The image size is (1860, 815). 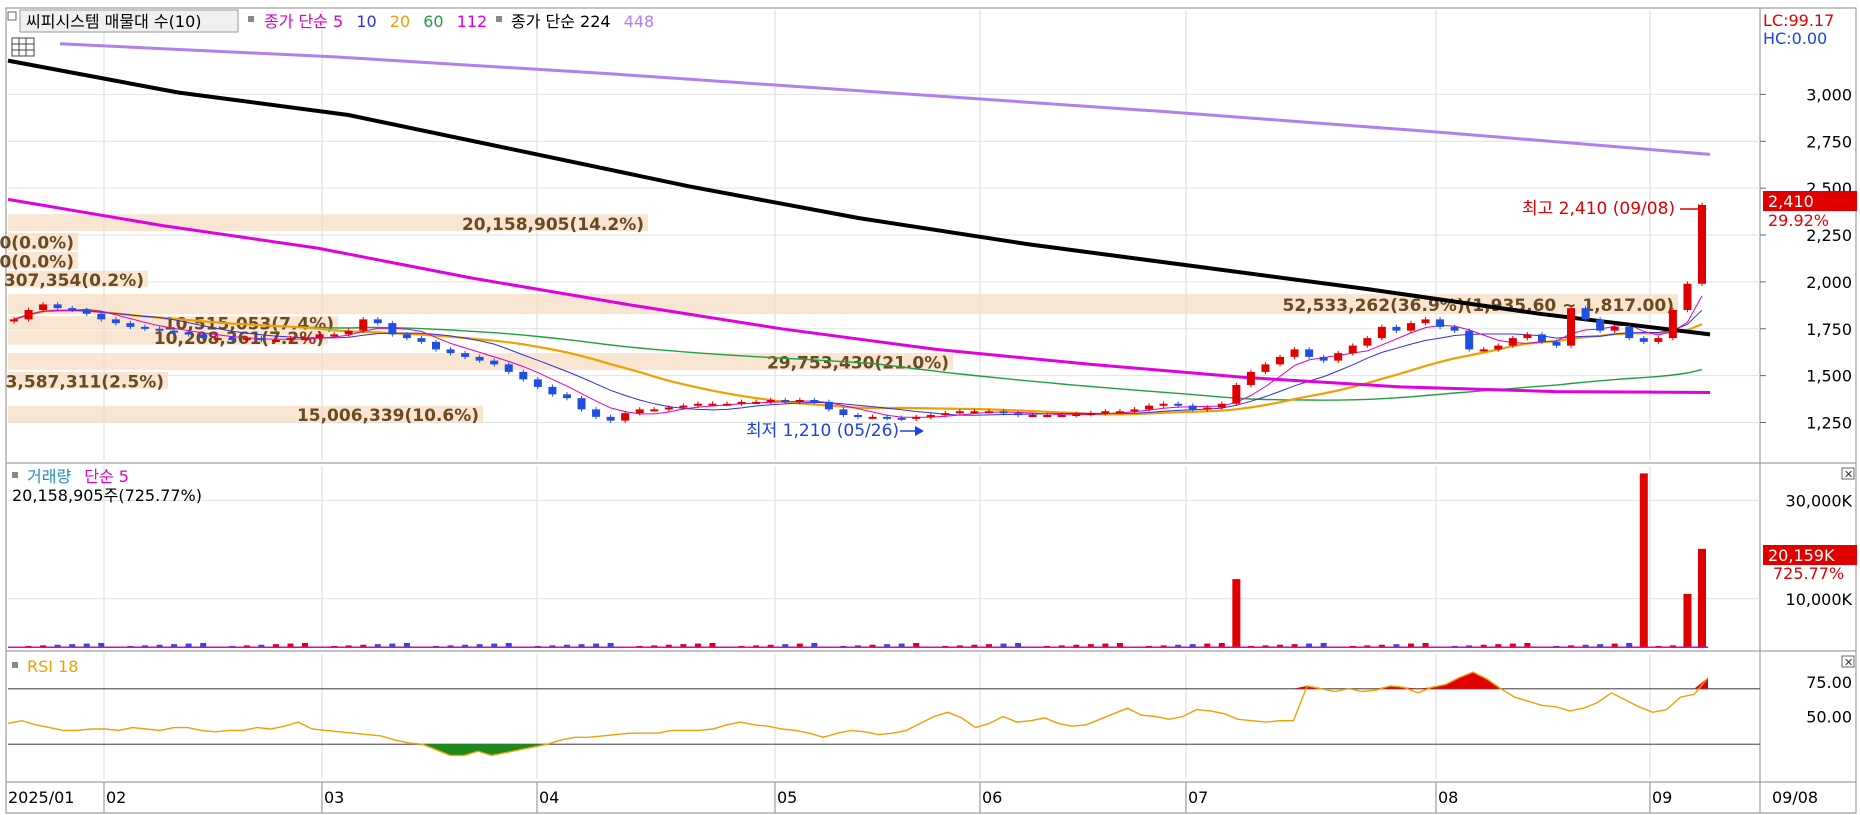 I want to click on legend-ma224: 종가 단순 224, so click(x=561, y=21).